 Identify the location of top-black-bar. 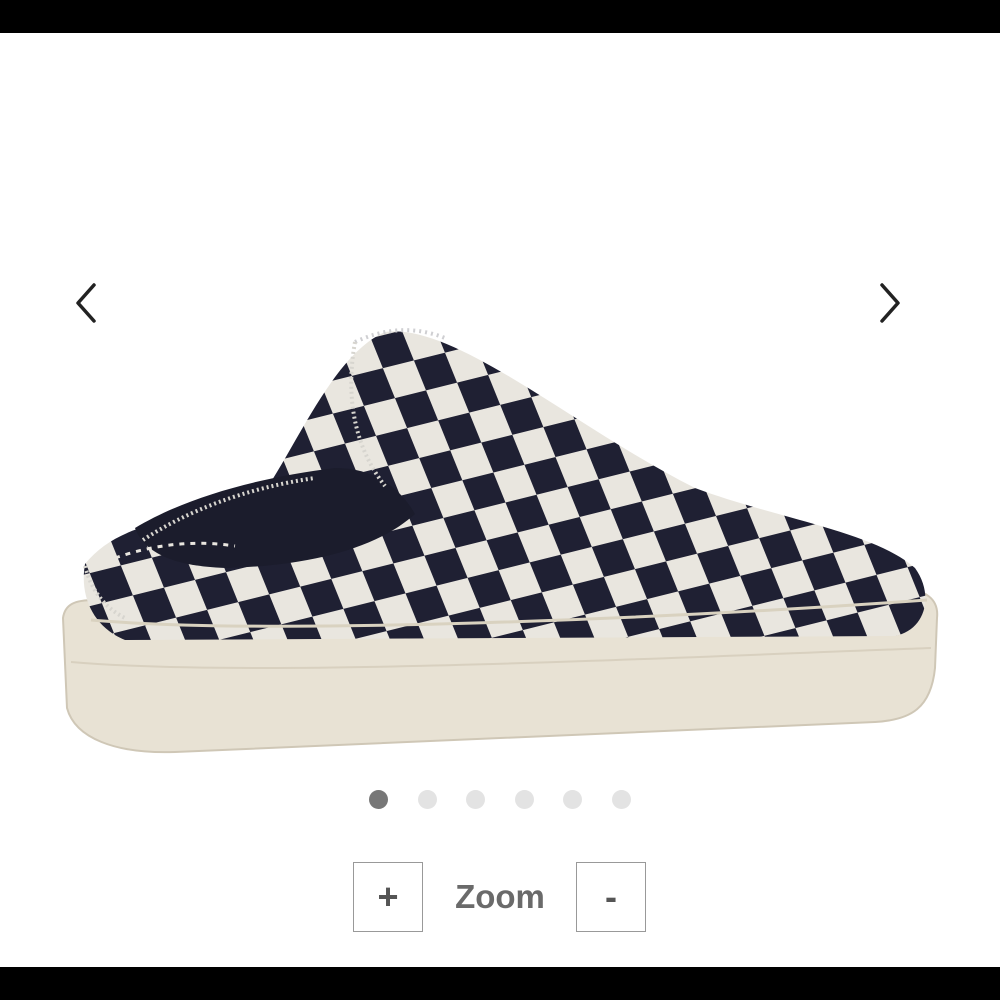
(500, 16).